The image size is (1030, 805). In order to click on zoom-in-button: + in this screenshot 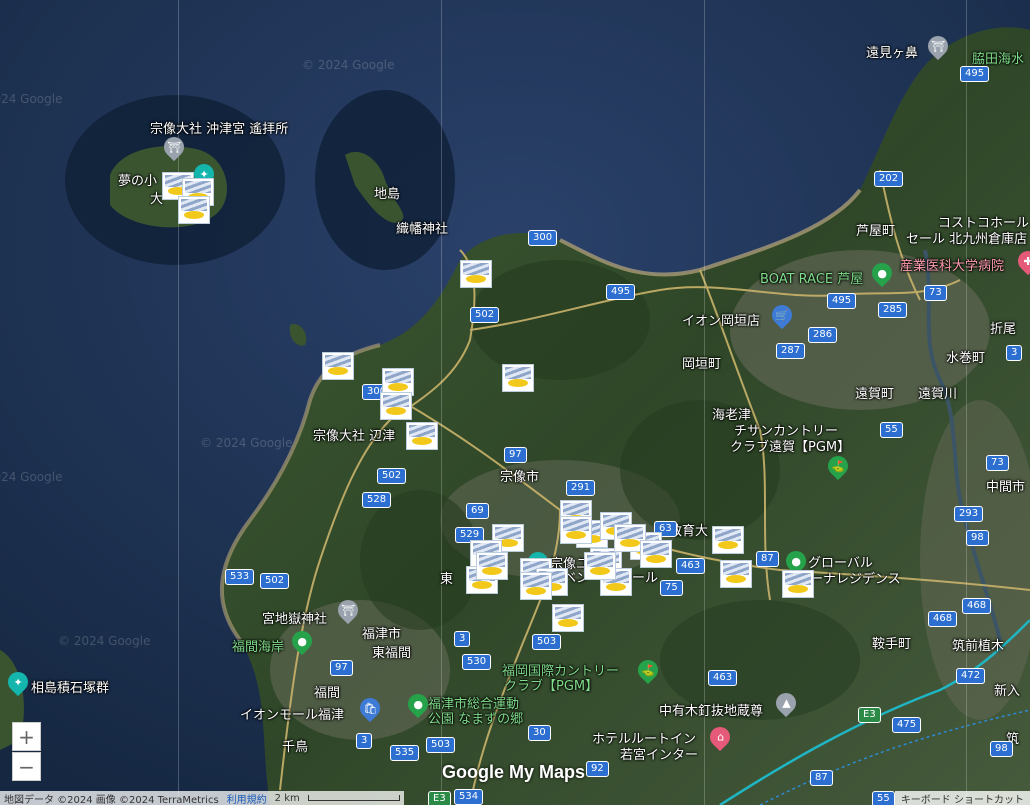, I will do `click(26, 736)`.